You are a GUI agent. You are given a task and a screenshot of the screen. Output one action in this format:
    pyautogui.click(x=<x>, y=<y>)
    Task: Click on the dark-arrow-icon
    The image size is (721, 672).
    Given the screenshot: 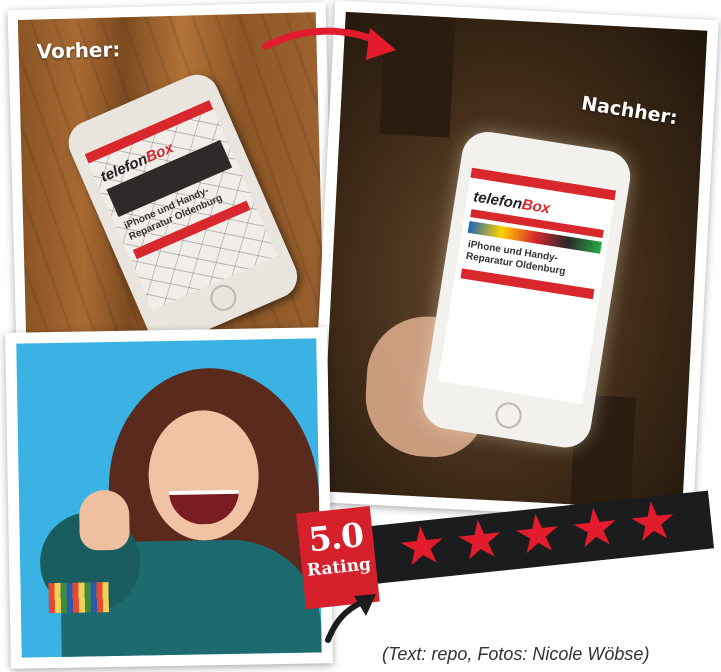 What is the action you would take?
    pyautogui.click(x=350, y=618)
    